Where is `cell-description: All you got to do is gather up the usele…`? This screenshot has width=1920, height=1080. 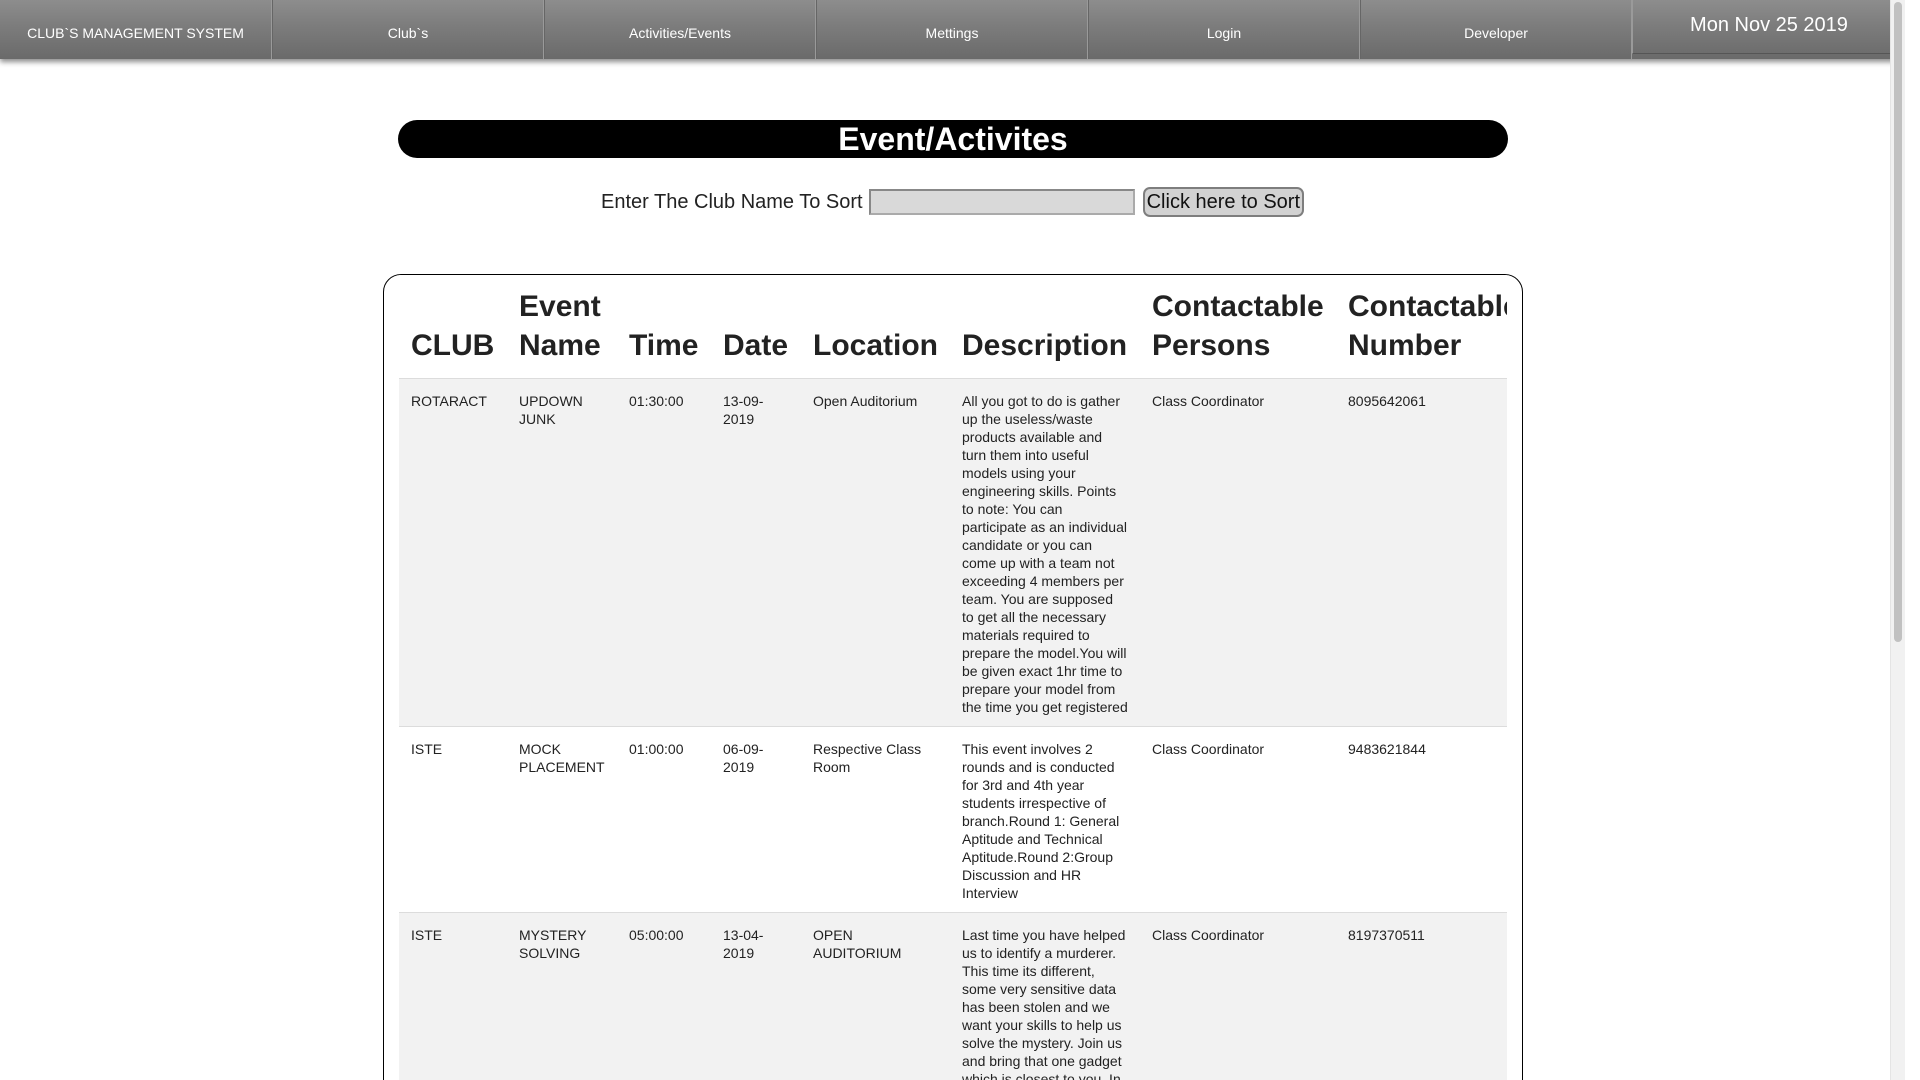 cell-description: All you got to do is gather up the usele… is located at coordinates (1045, 552).